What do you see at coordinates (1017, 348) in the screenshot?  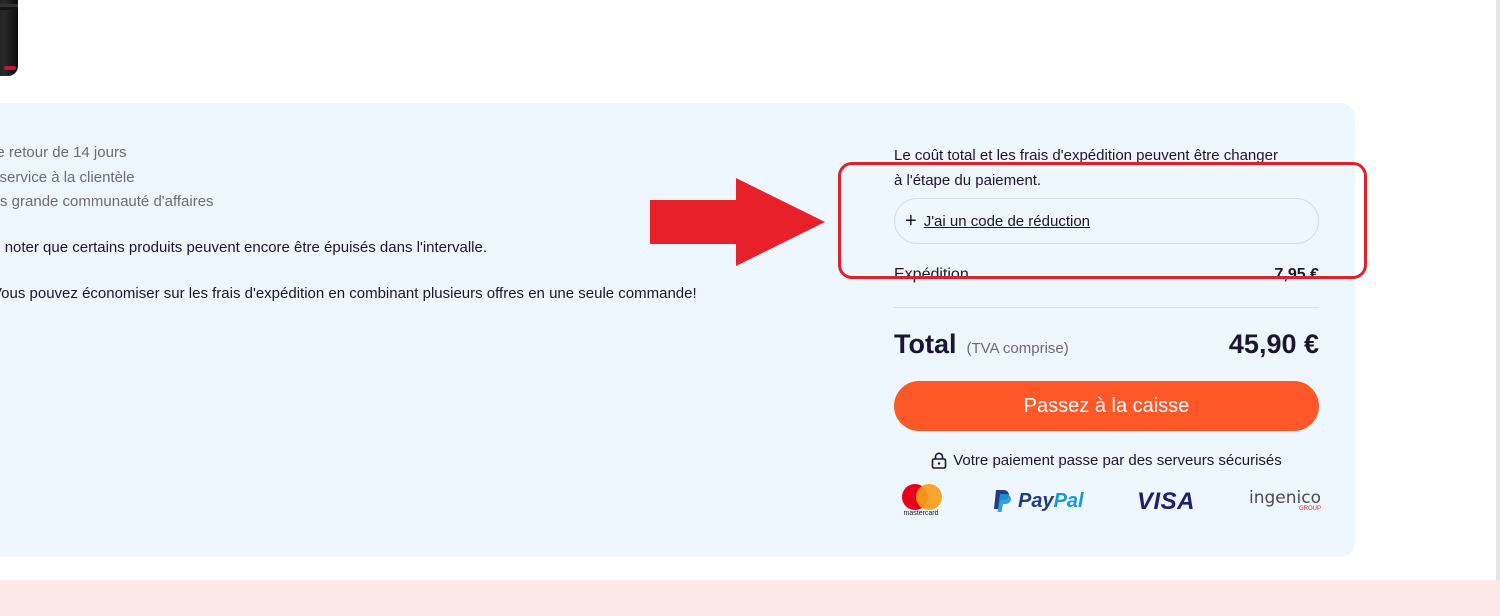 I see `total-vat-note: (TVA comprise)` at bounding box center [1017, 348].